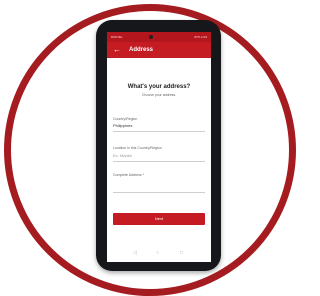 The height and width of the screenshot is (296, 320). Describe the element at coordinates (159, 50) in the screenshot. I see `app-bar: ← Address` at that location.